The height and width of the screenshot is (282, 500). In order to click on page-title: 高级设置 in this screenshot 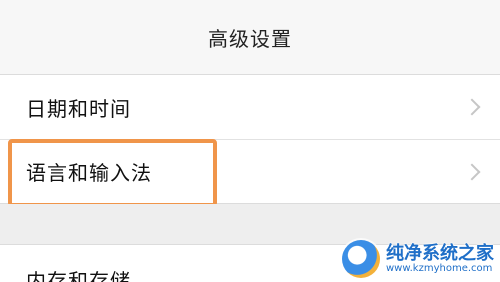, I will do `click(250, 38)`.